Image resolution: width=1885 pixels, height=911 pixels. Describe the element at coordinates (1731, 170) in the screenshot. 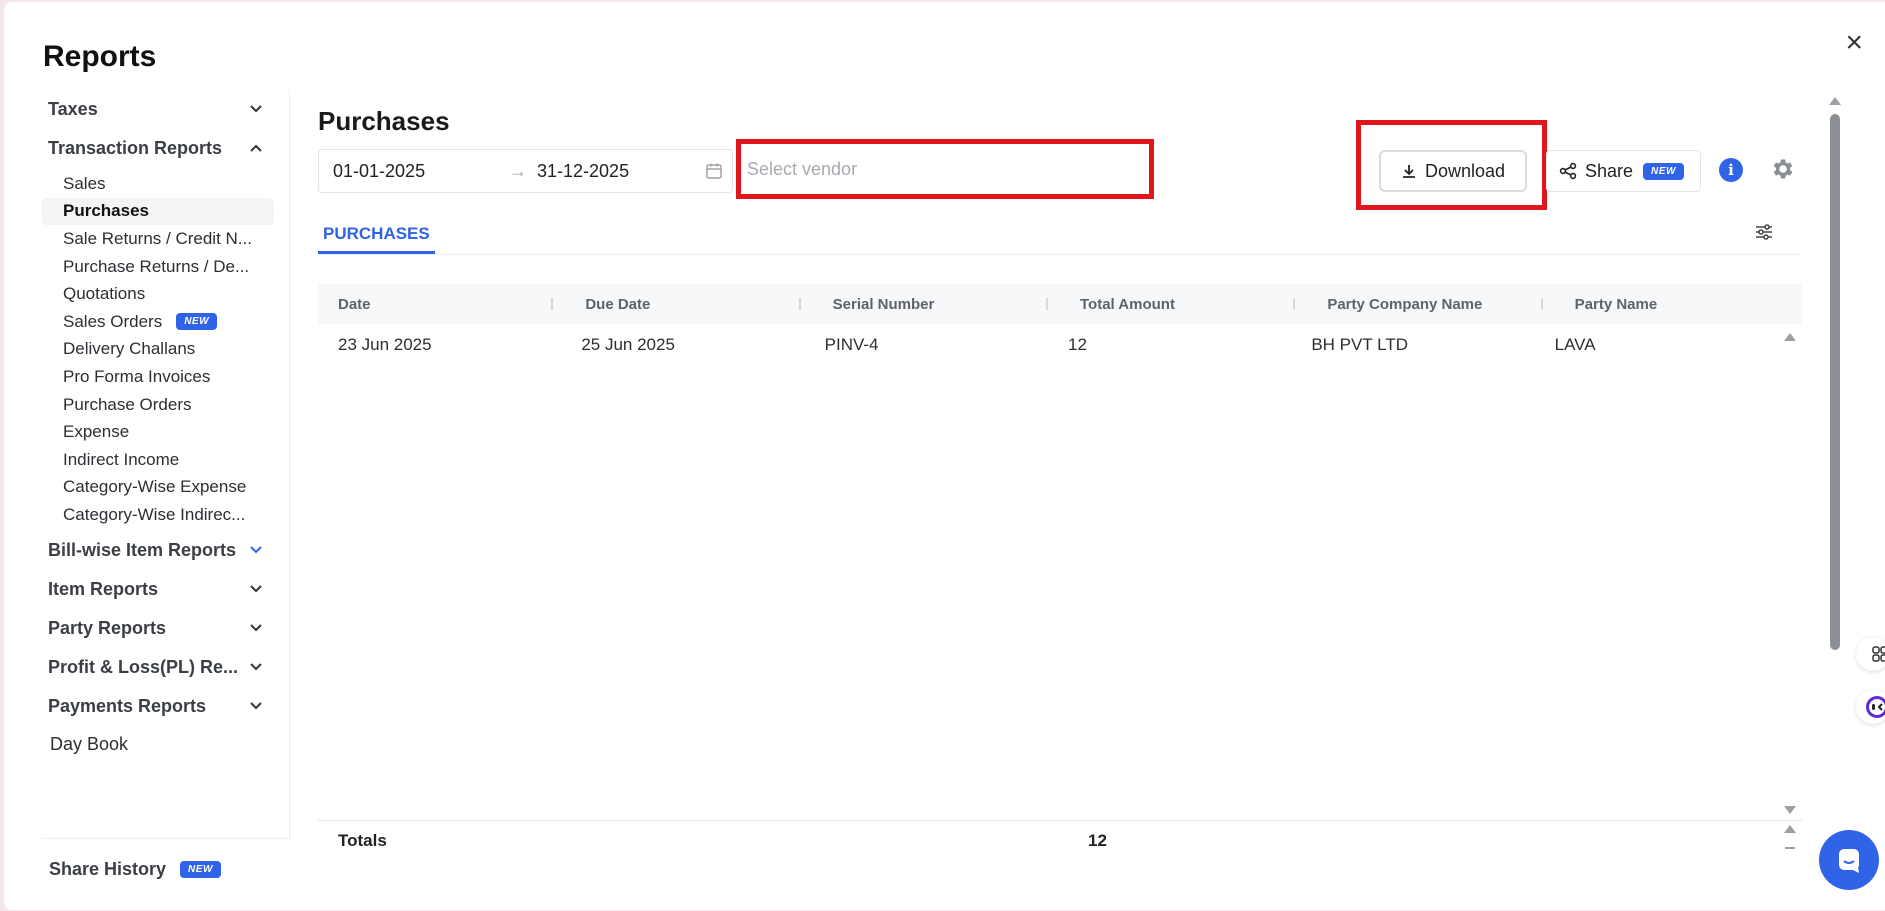

I see `info-icon: i` at that location.